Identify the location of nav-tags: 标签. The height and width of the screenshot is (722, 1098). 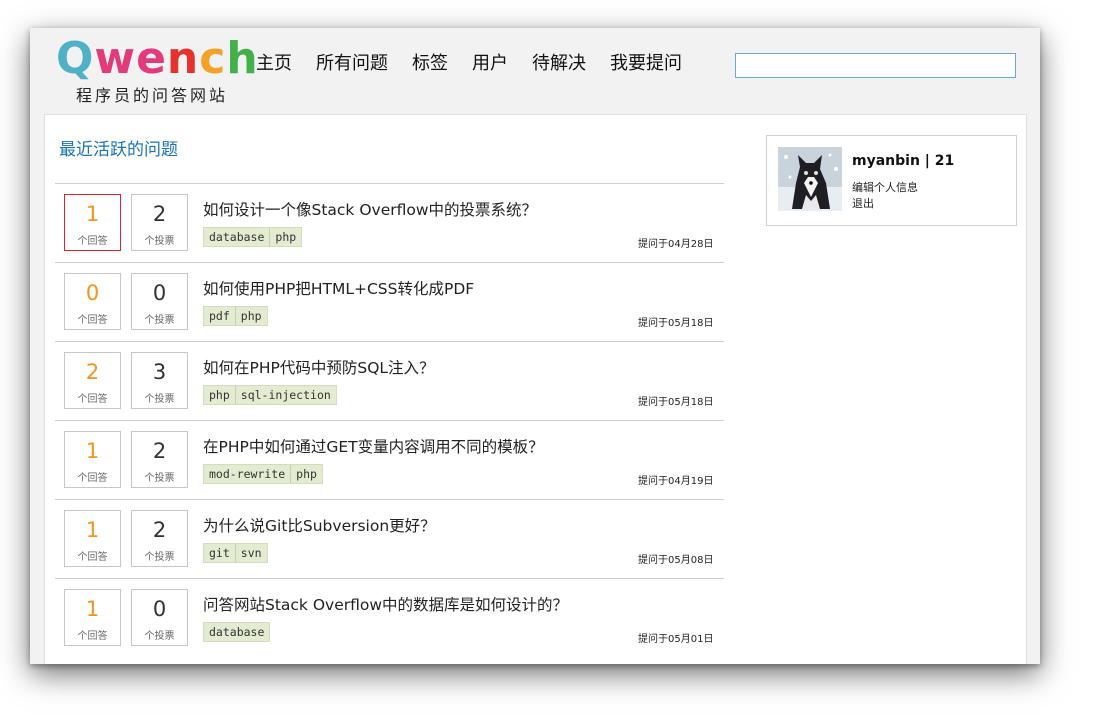
(430, 64).